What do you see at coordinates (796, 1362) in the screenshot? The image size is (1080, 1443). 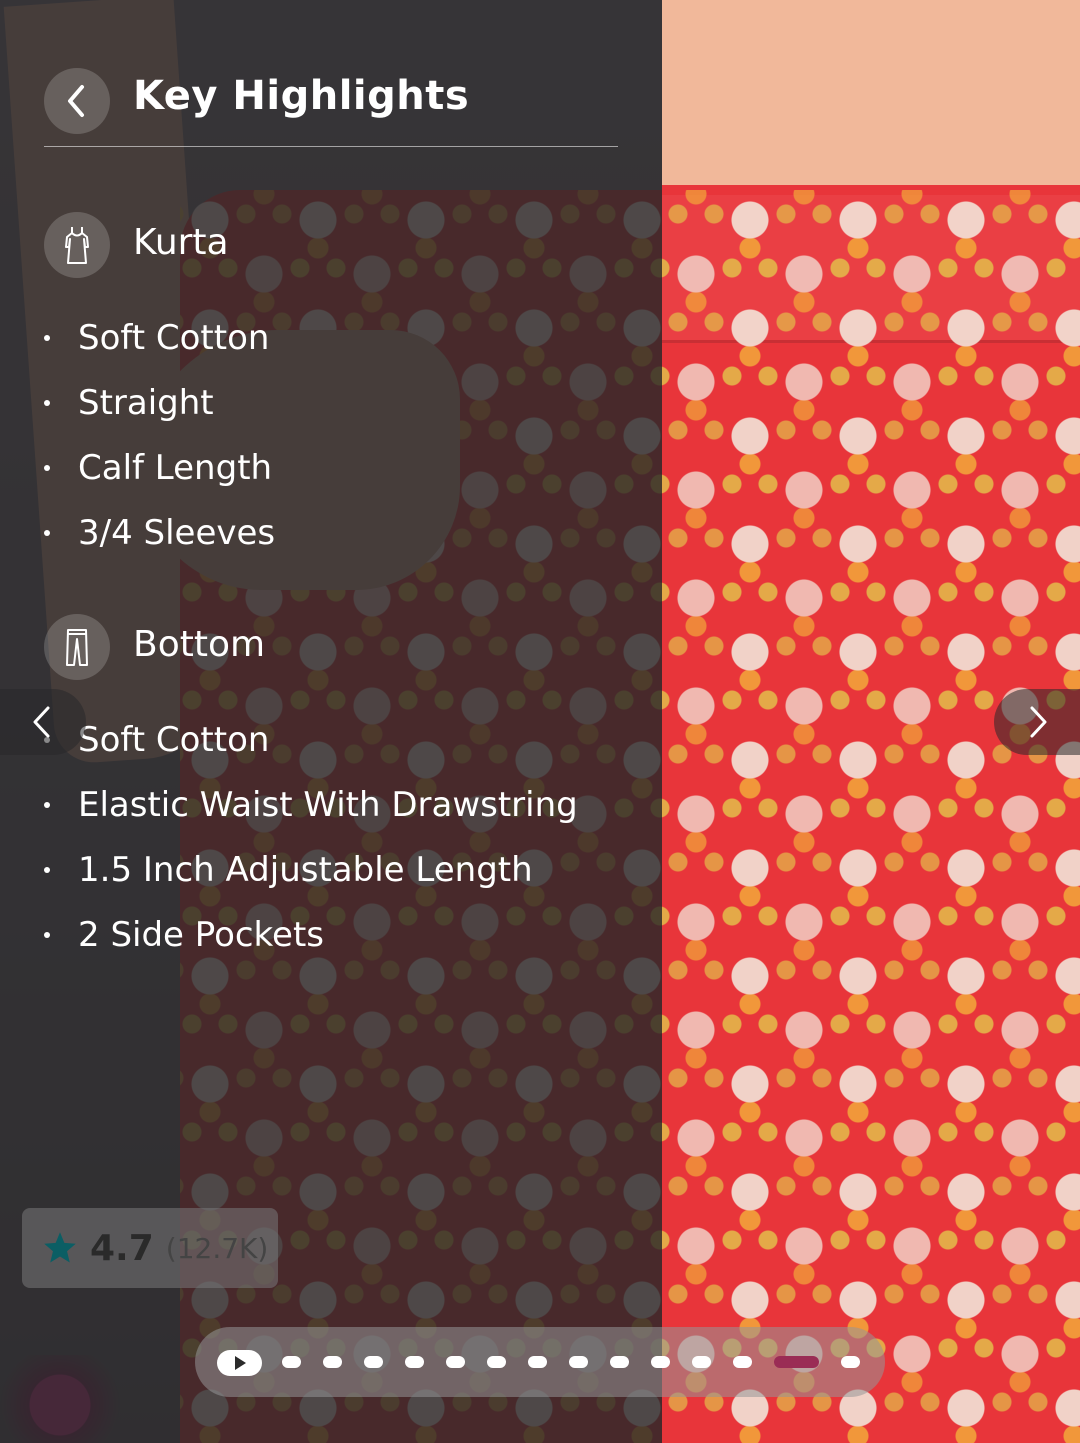 I see `pager-dot-active` at bounding box center [796, 1362].